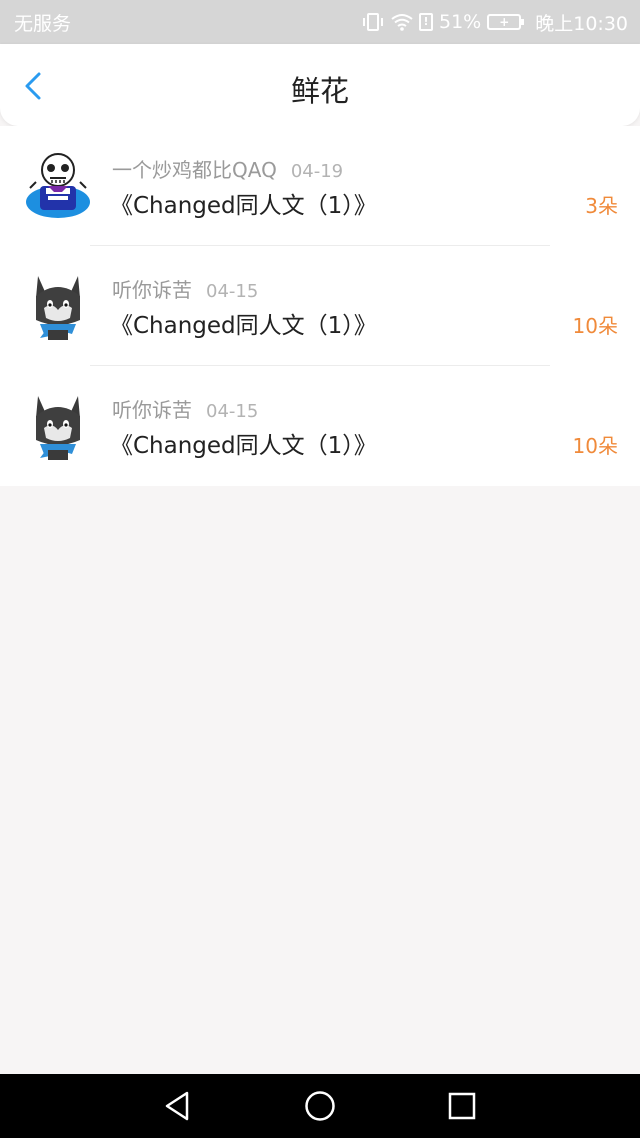 The height and width of the screenshot is (1138, 640). I want to click on item-meta: 一个炒鸡都比QAQ 04-19, so click(227, 168).